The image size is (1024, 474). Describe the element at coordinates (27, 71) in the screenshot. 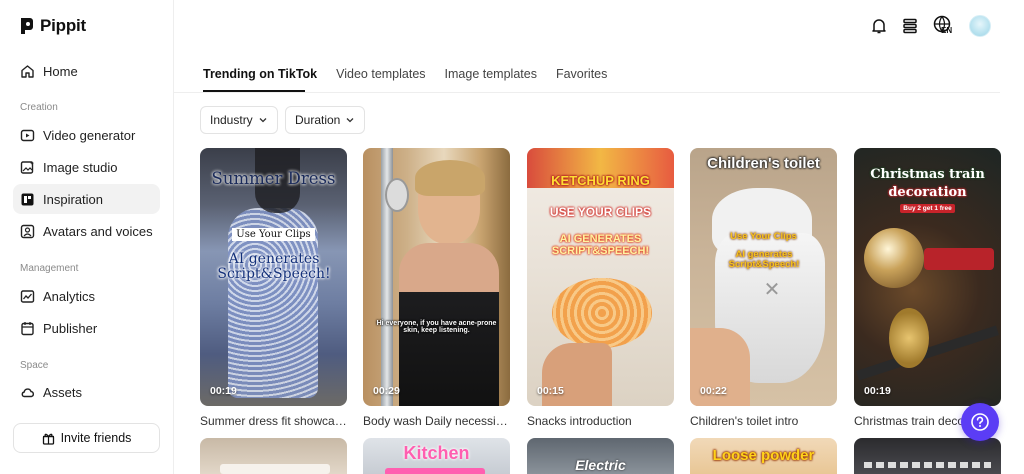

I see `home-icon` at that location.